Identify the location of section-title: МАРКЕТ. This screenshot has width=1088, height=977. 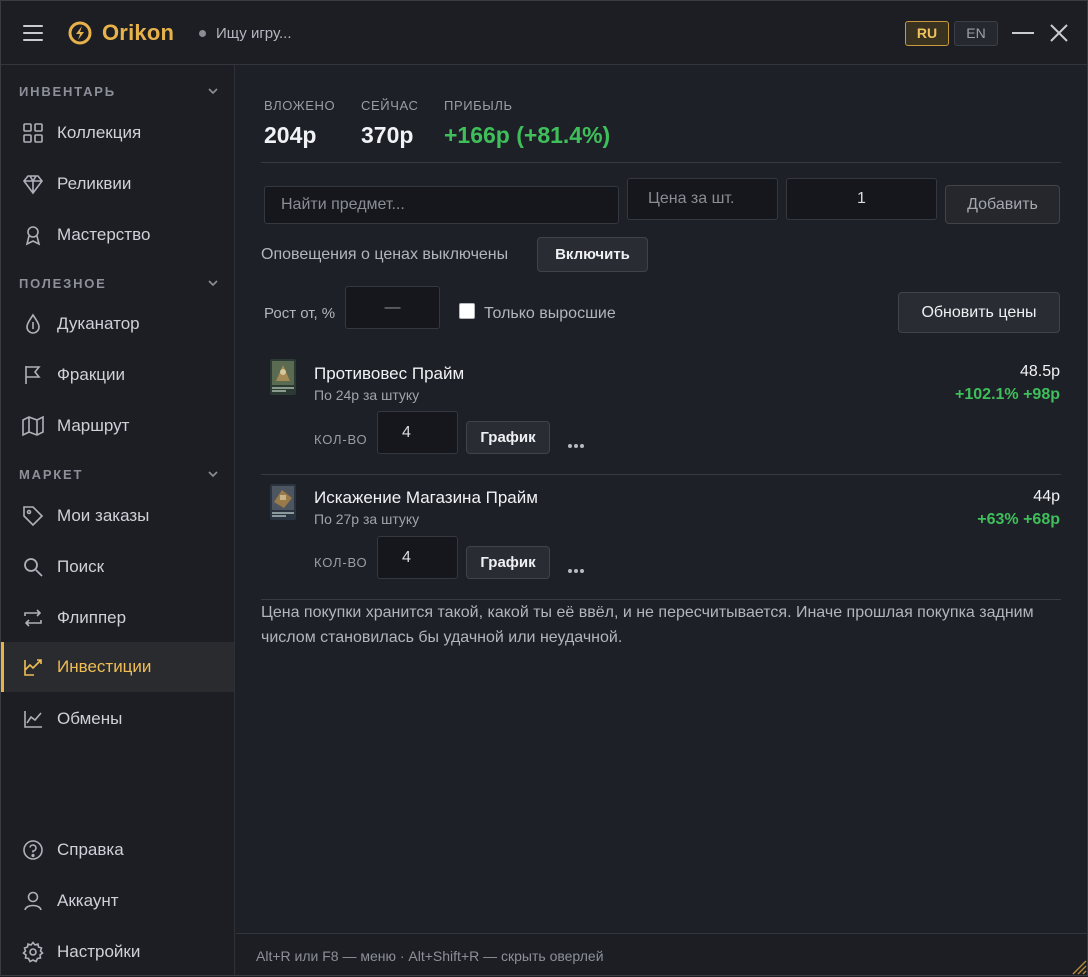
(51, 474).